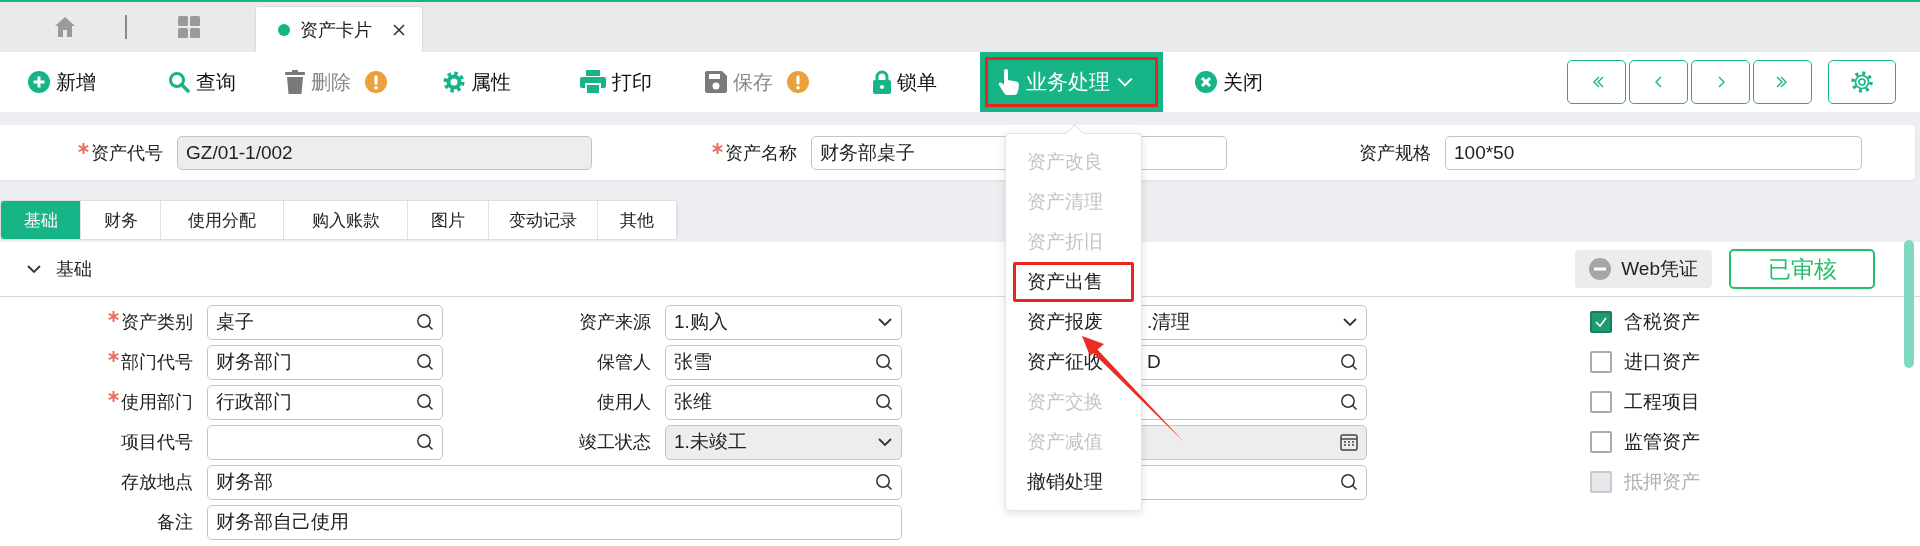 This screenshot has height=546, width=1920. I want to click on field-label: 备注, so click(175, 522).